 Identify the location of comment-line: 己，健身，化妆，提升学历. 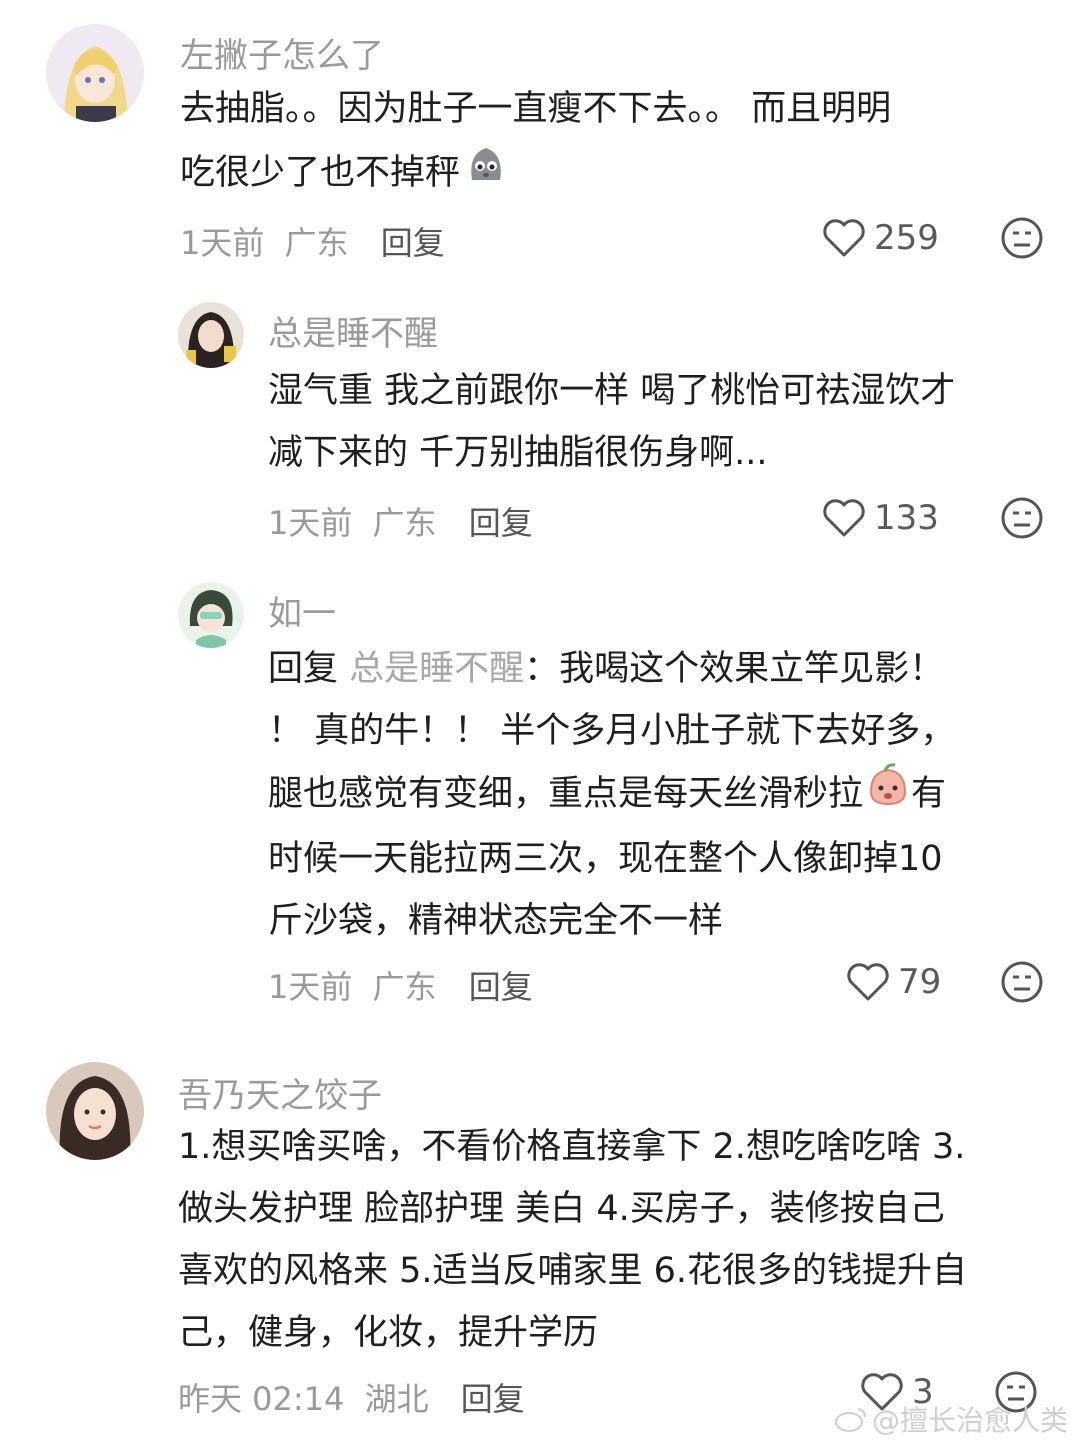
(388, 1333).